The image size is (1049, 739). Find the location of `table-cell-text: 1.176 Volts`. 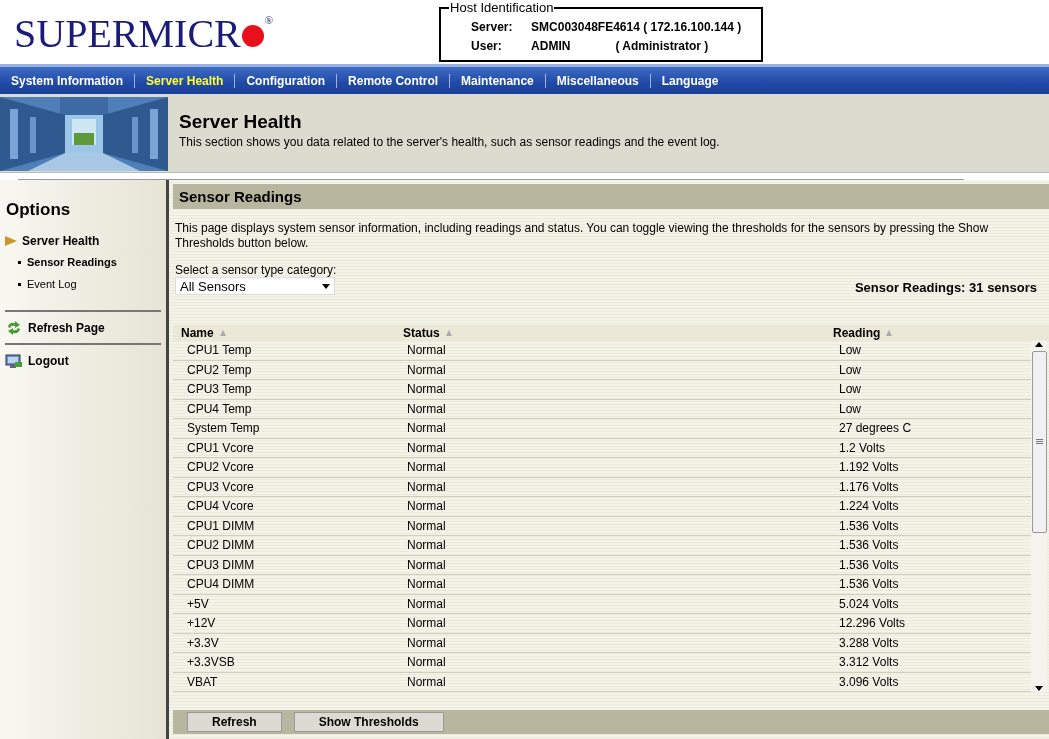

table-cell-text: 1.176 Volts is located at coordinates (869, 486).